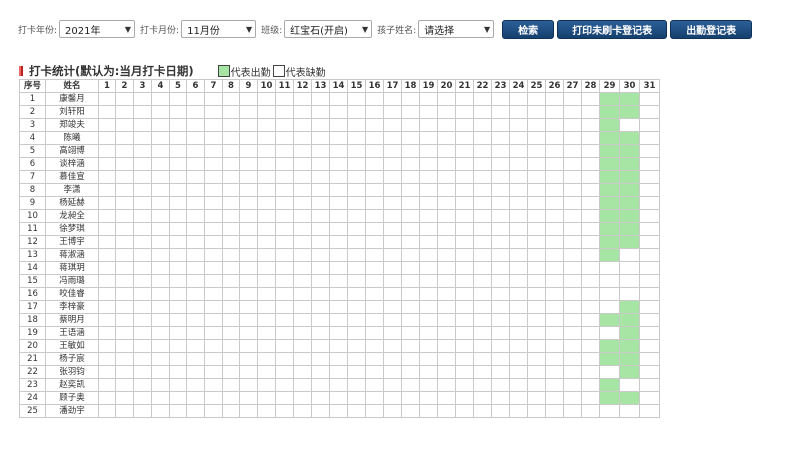  Describe the element at coordinates (320, 86) in the screenshot. I see `column-header-day-13: 13` at that location.